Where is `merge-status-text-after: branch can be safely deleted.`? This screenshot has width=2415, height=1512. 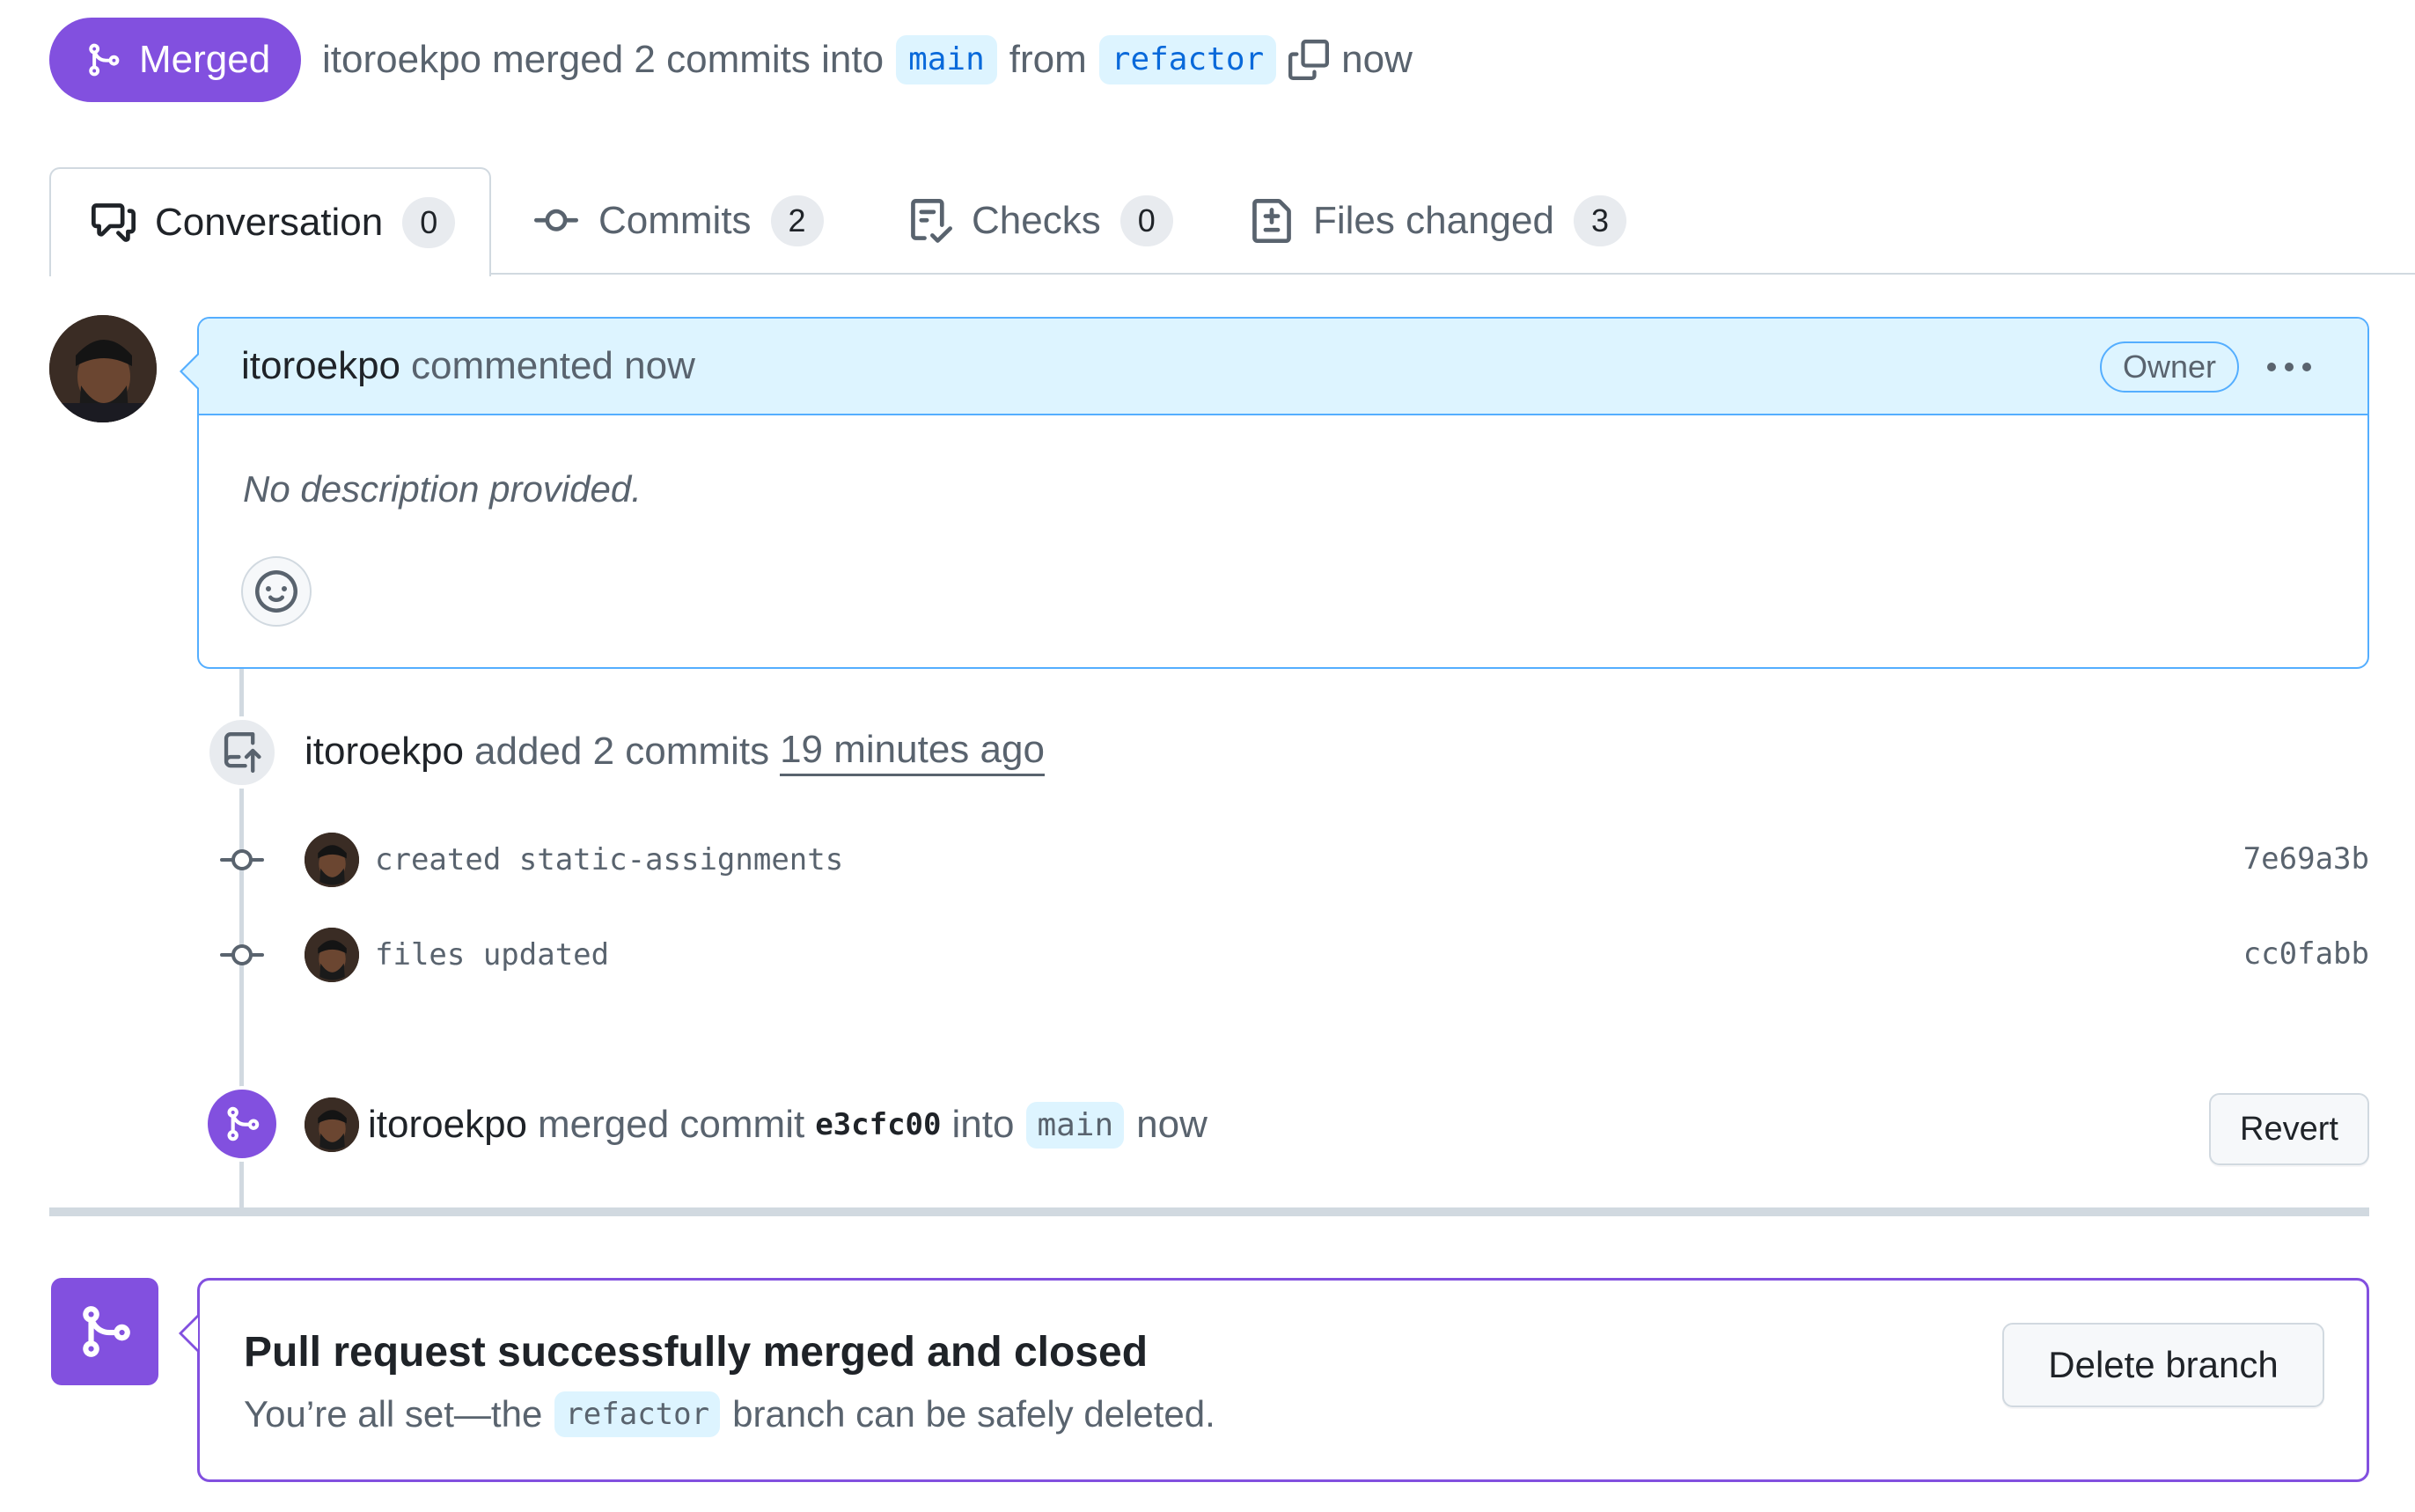
merge-status-text-after: branch can be safely deleted. is located at coordinates (973, 1414).